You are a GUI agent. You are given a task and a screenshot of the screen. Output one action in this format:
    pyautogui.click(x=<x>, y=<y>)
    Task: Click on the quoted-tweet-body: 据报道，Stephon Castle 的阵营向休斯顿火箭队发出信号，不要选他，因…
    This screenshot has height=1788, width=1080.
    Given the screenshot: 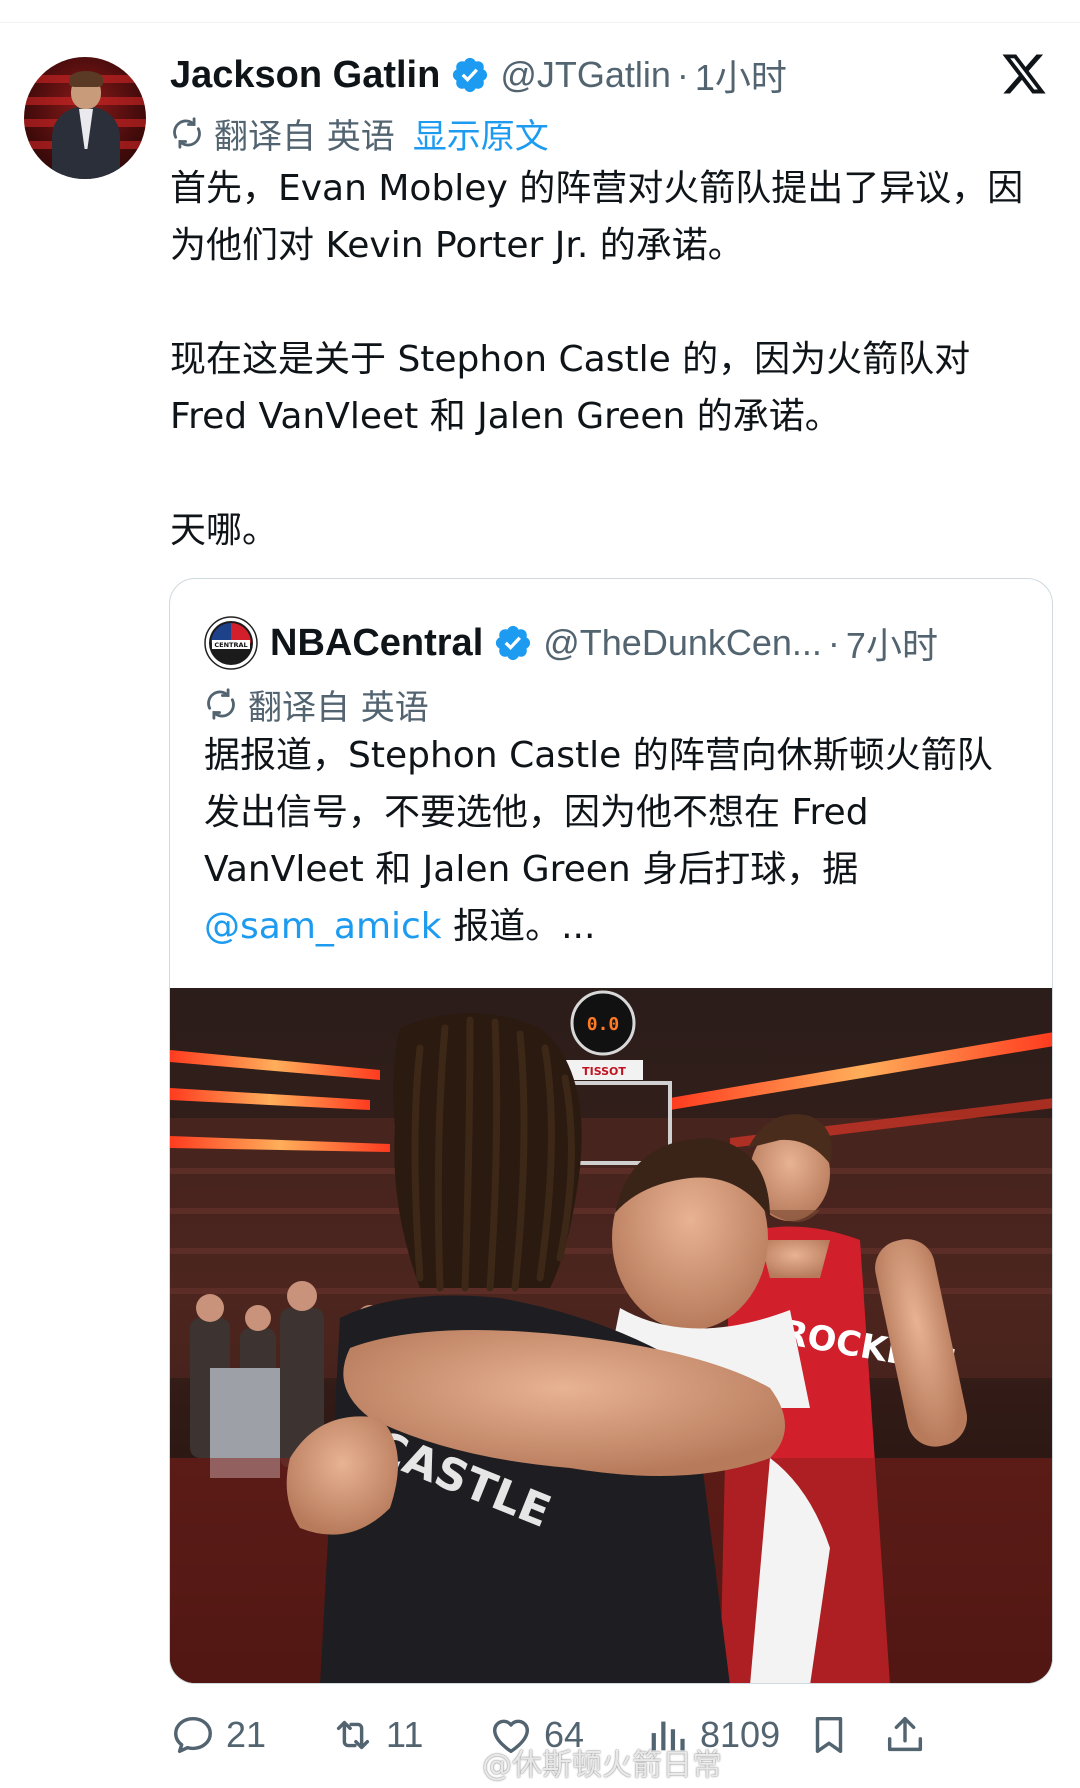 What is the action you would take?
    pyautogui.click(x=614, y=841)
    